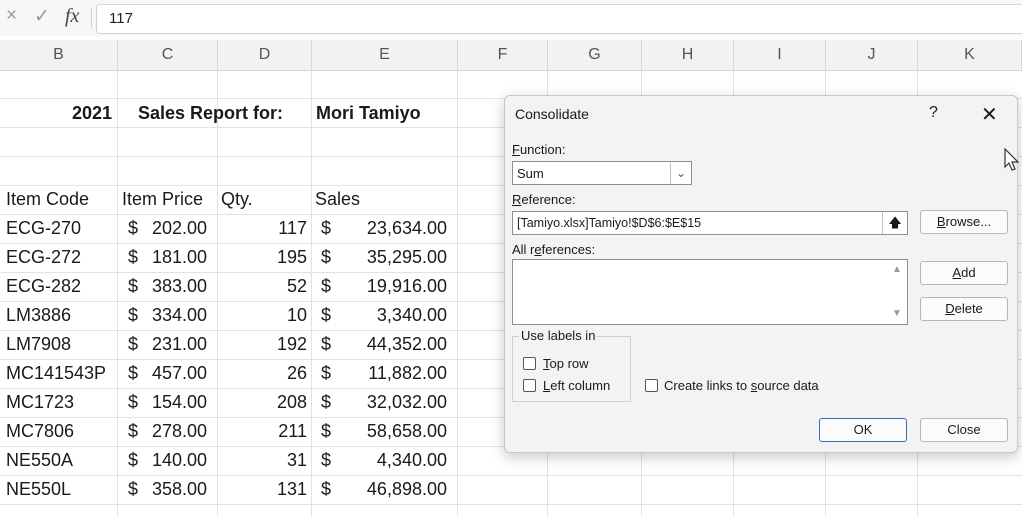  What do you see at coordinates (388, 228) in the screenshot?
I see `sales-cell: 23,634.00` at bounding box center [388, 228].